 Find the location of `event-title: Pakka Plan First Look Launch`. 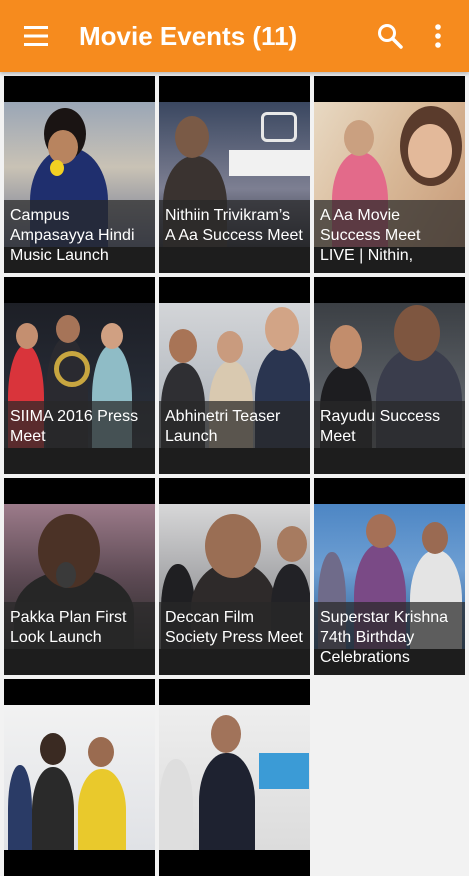

event-title: Pakka Plan First Look Launch is located at coordinates (79, 638).